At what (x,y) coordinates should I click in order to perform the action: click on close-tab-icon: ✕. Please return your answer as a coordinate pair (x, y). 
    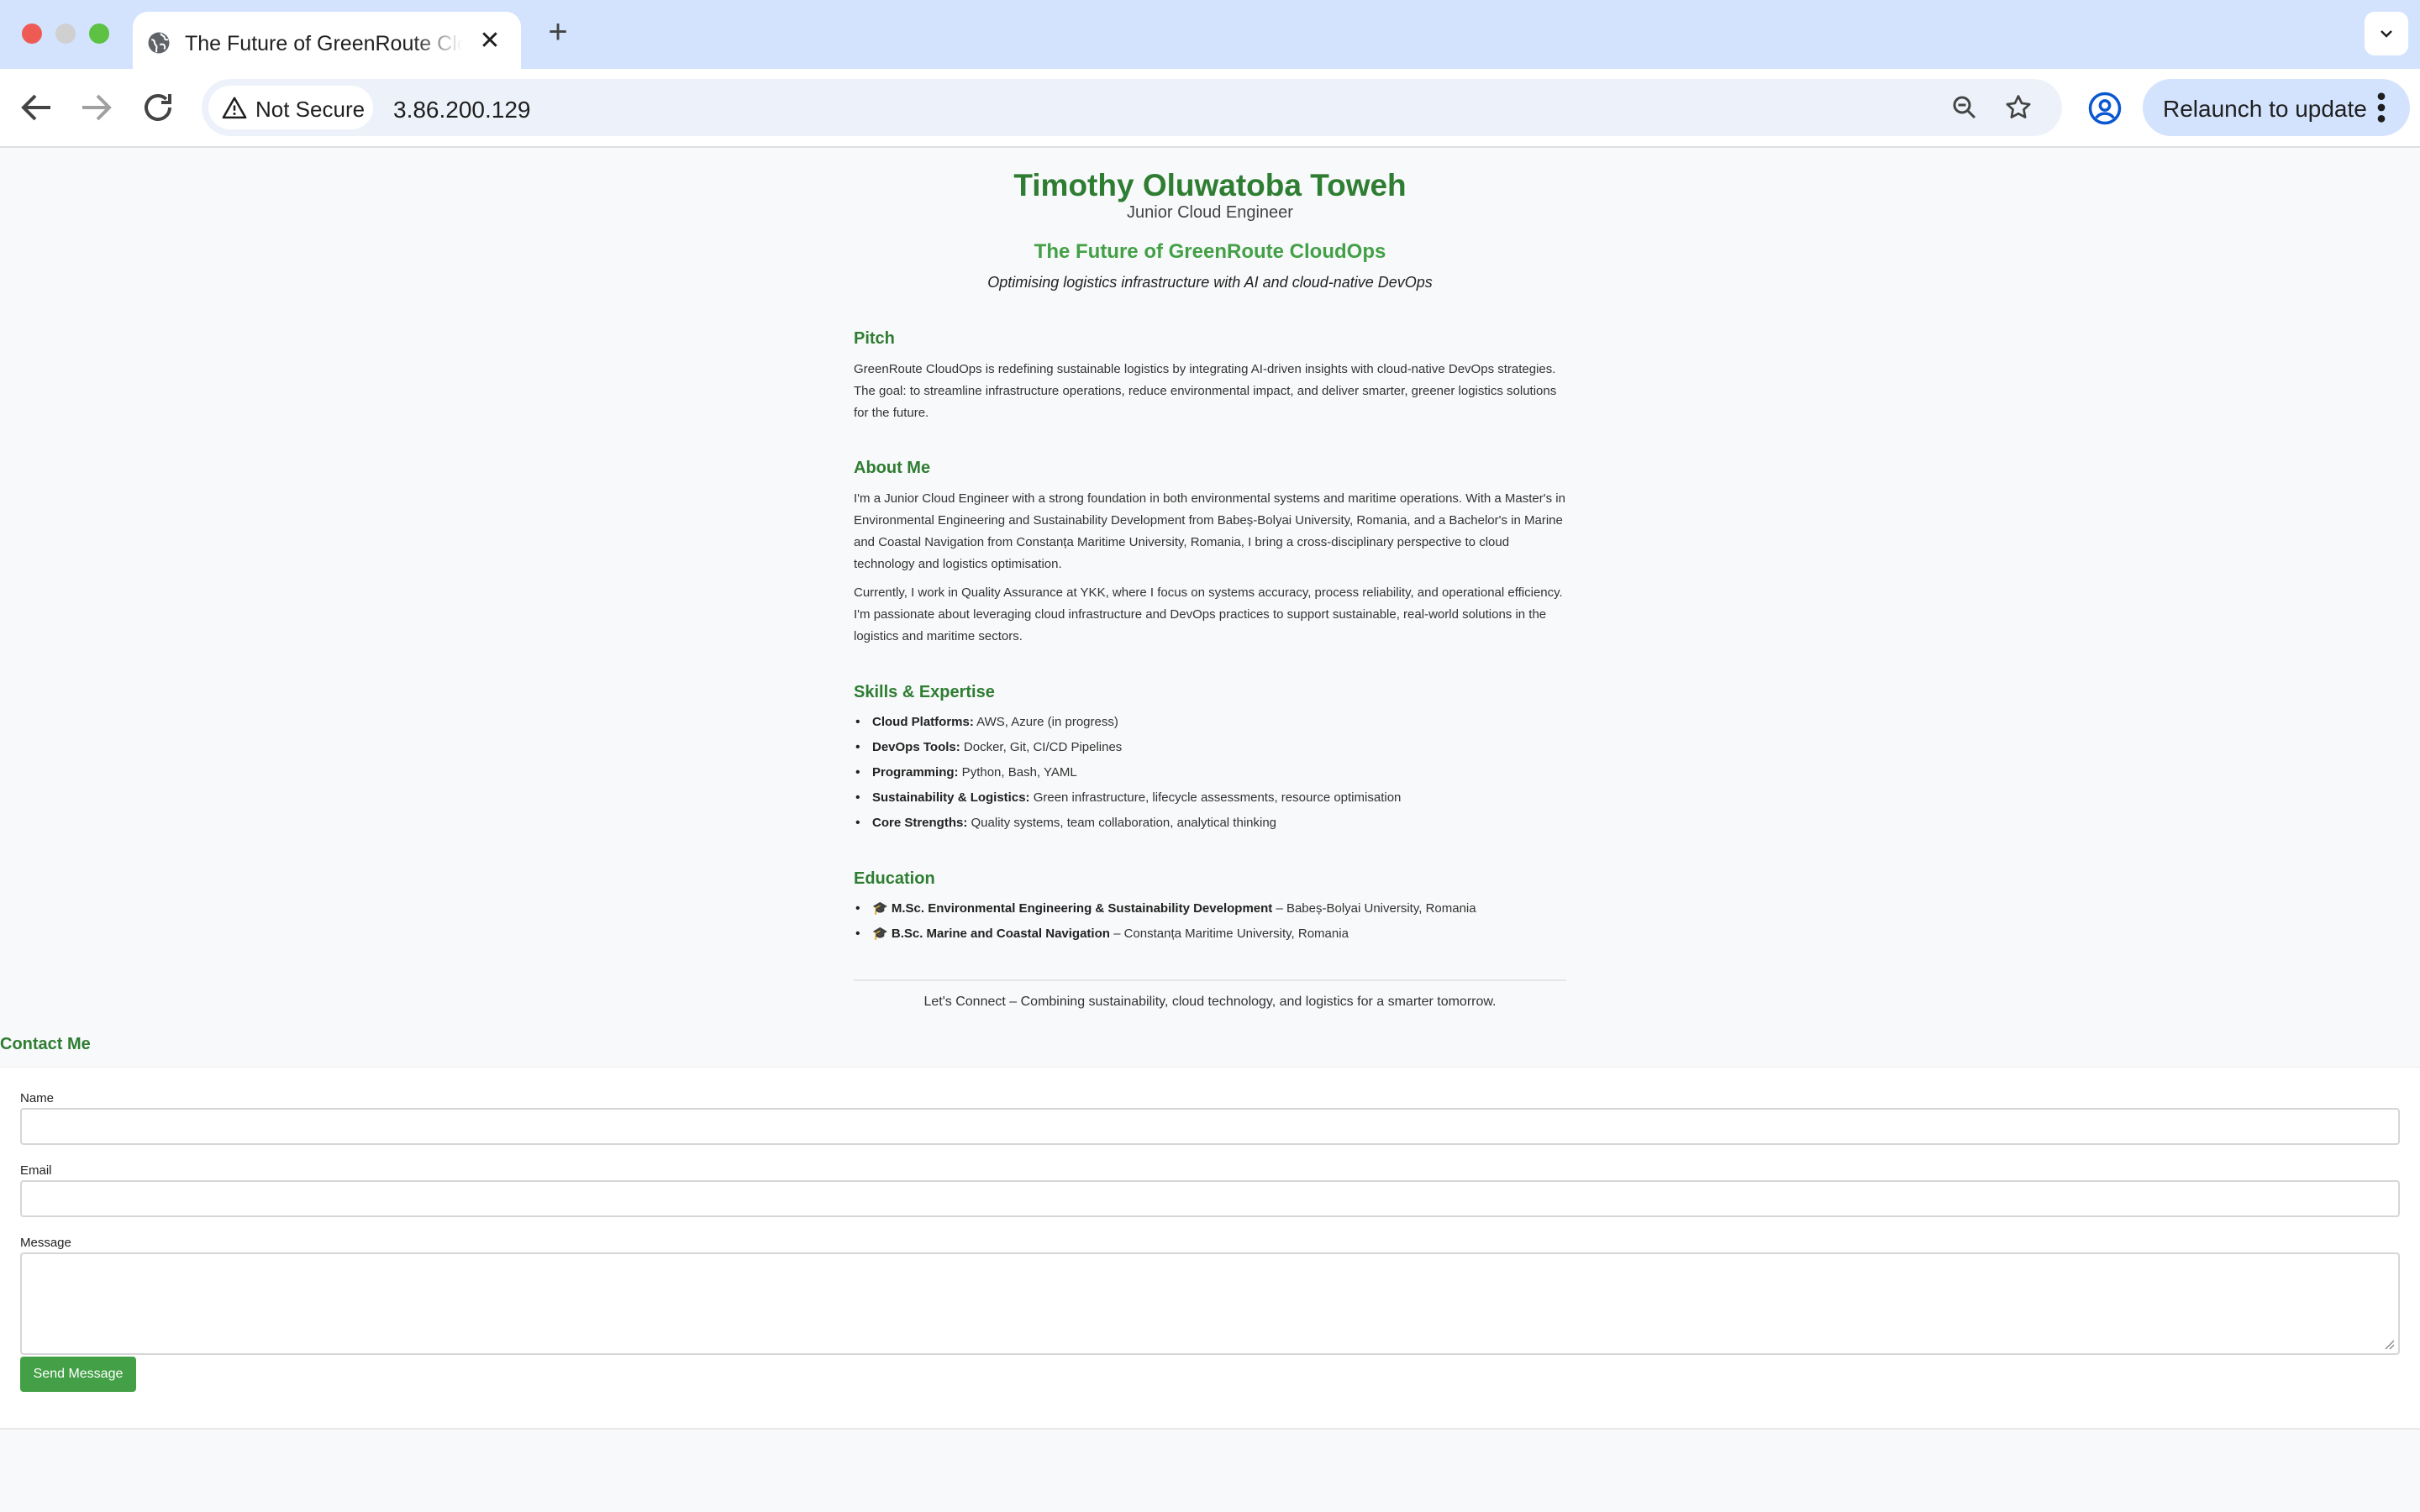
    Looking at the image, I should click on (490, 41).